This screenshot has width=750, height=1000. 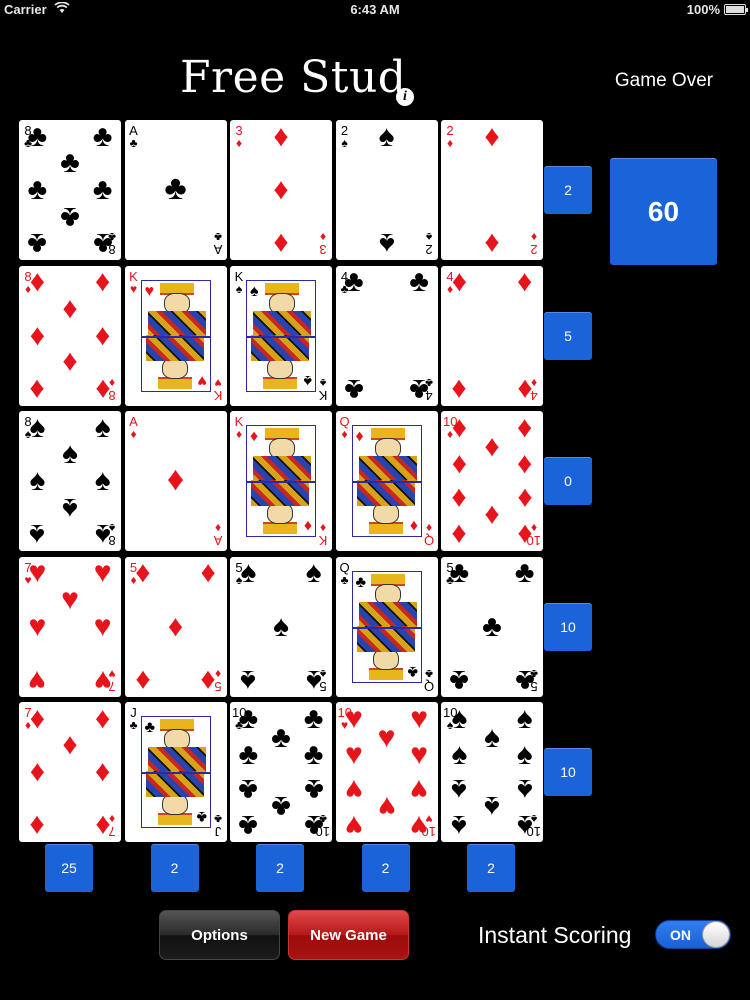 I want to click on court-figure: ♣, so click(x=176, y=745).